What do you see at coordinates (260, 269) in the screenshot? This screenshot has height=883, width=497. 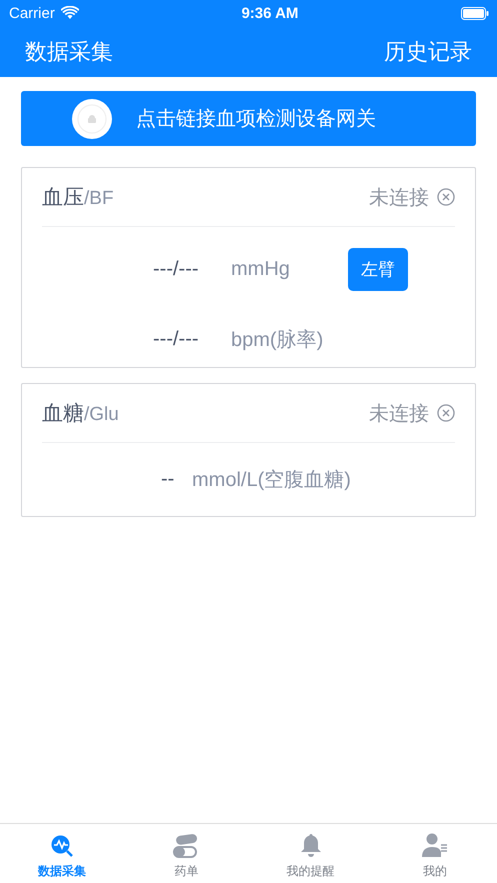 I see `reading-unit: mmHg` at bounding box center [260, 269].